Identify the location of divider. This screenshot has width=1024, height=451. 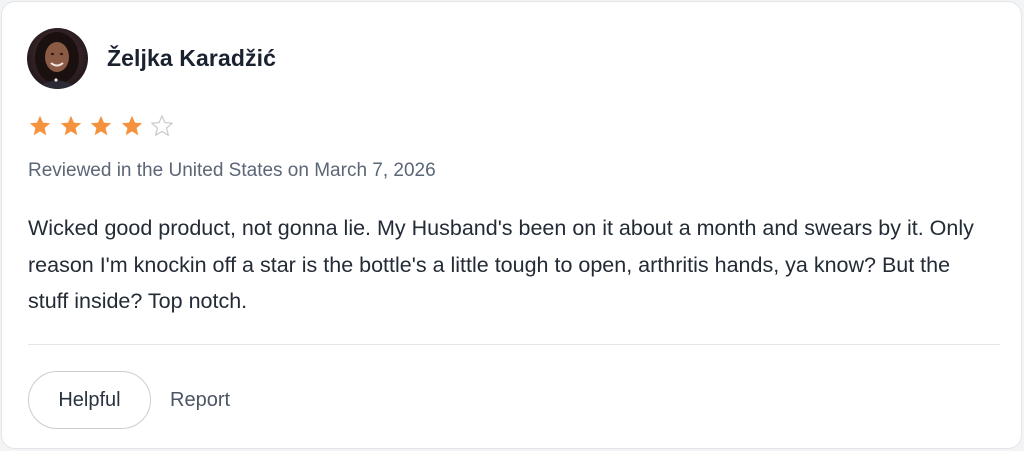
(514, 344).